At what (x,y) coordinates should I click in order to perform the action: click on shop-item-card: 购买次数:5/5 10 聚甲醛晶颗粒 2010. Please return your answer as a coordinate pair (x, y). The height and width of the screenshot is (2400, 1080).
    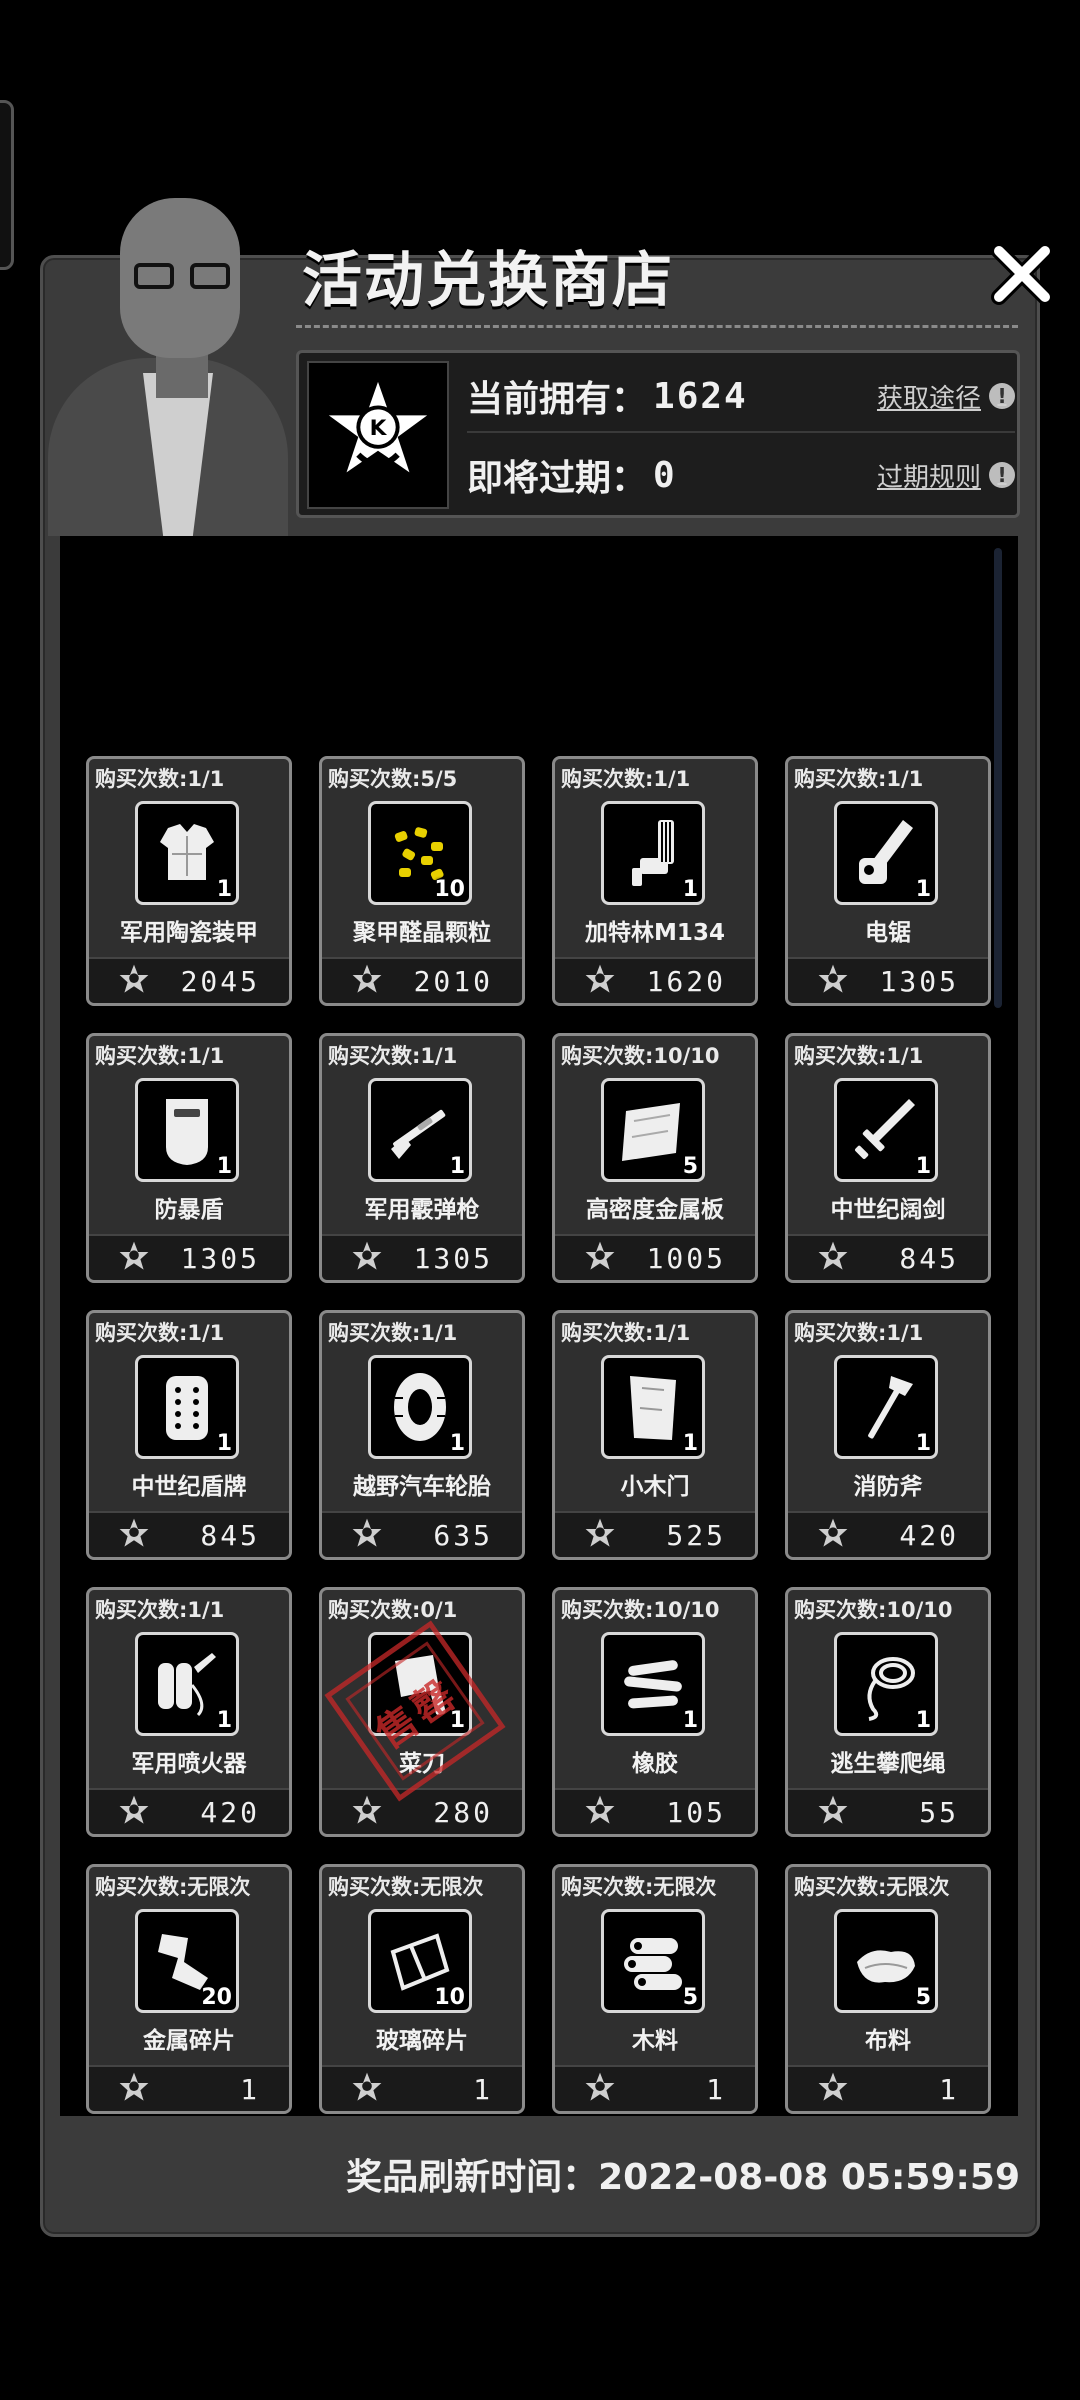
    Looking at the image, I should click on (422, 881).